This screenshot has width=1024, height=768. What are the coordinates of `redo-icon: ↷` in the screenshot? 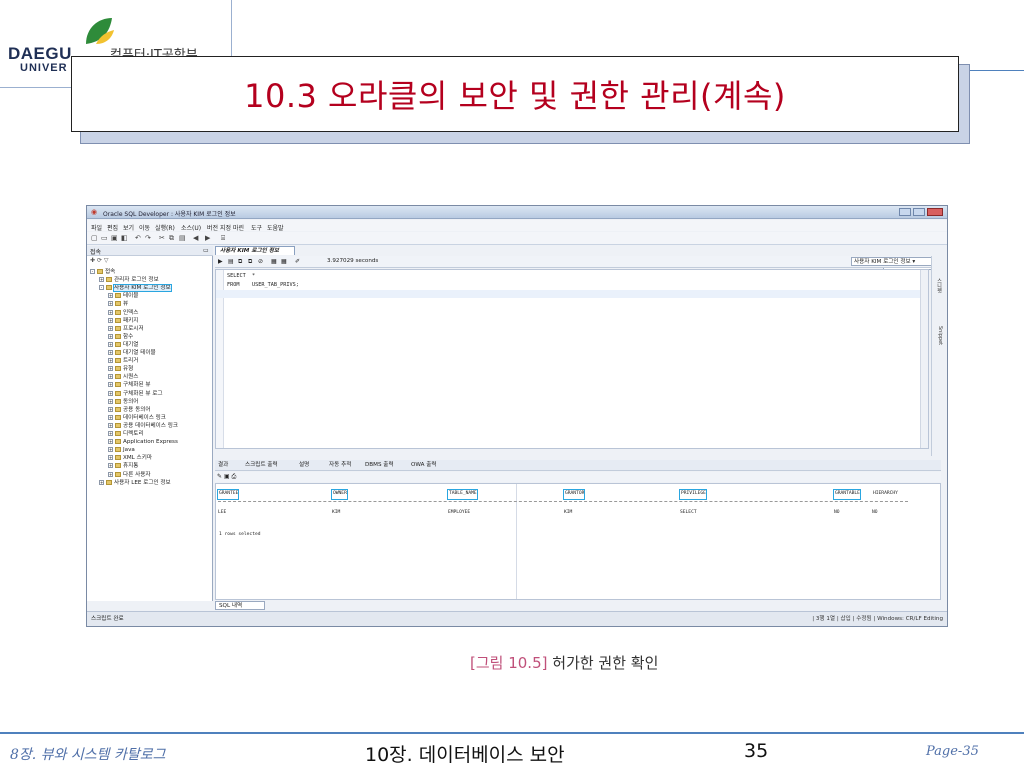 It's located at (148, 238).